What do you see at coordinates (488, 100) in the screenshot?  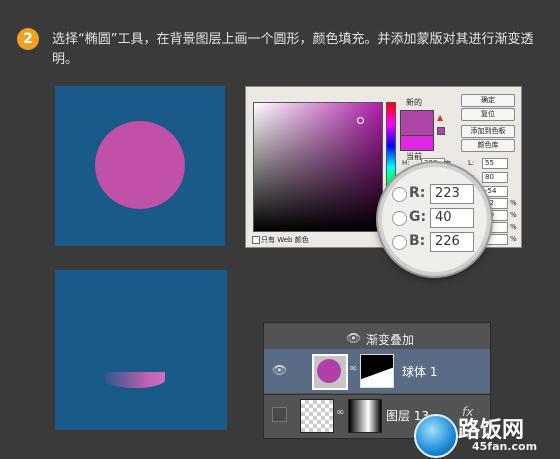 I see `ok-button: 确定` at bounding box center [488, 100].